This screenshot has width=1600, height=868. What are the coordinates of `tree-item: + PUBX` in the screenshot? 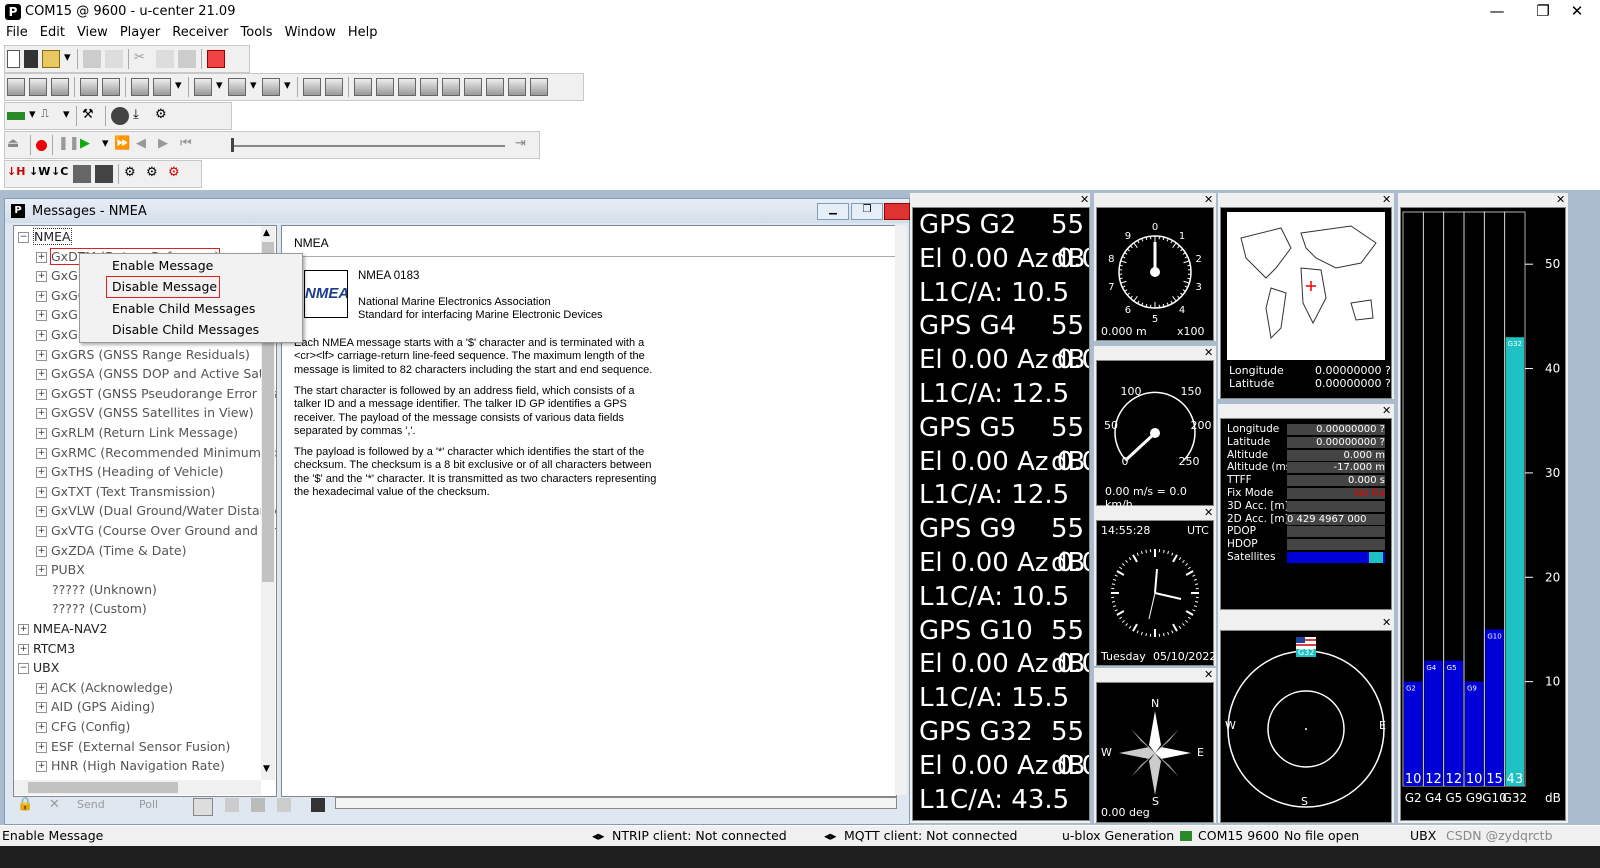 It's located at (60, 569).